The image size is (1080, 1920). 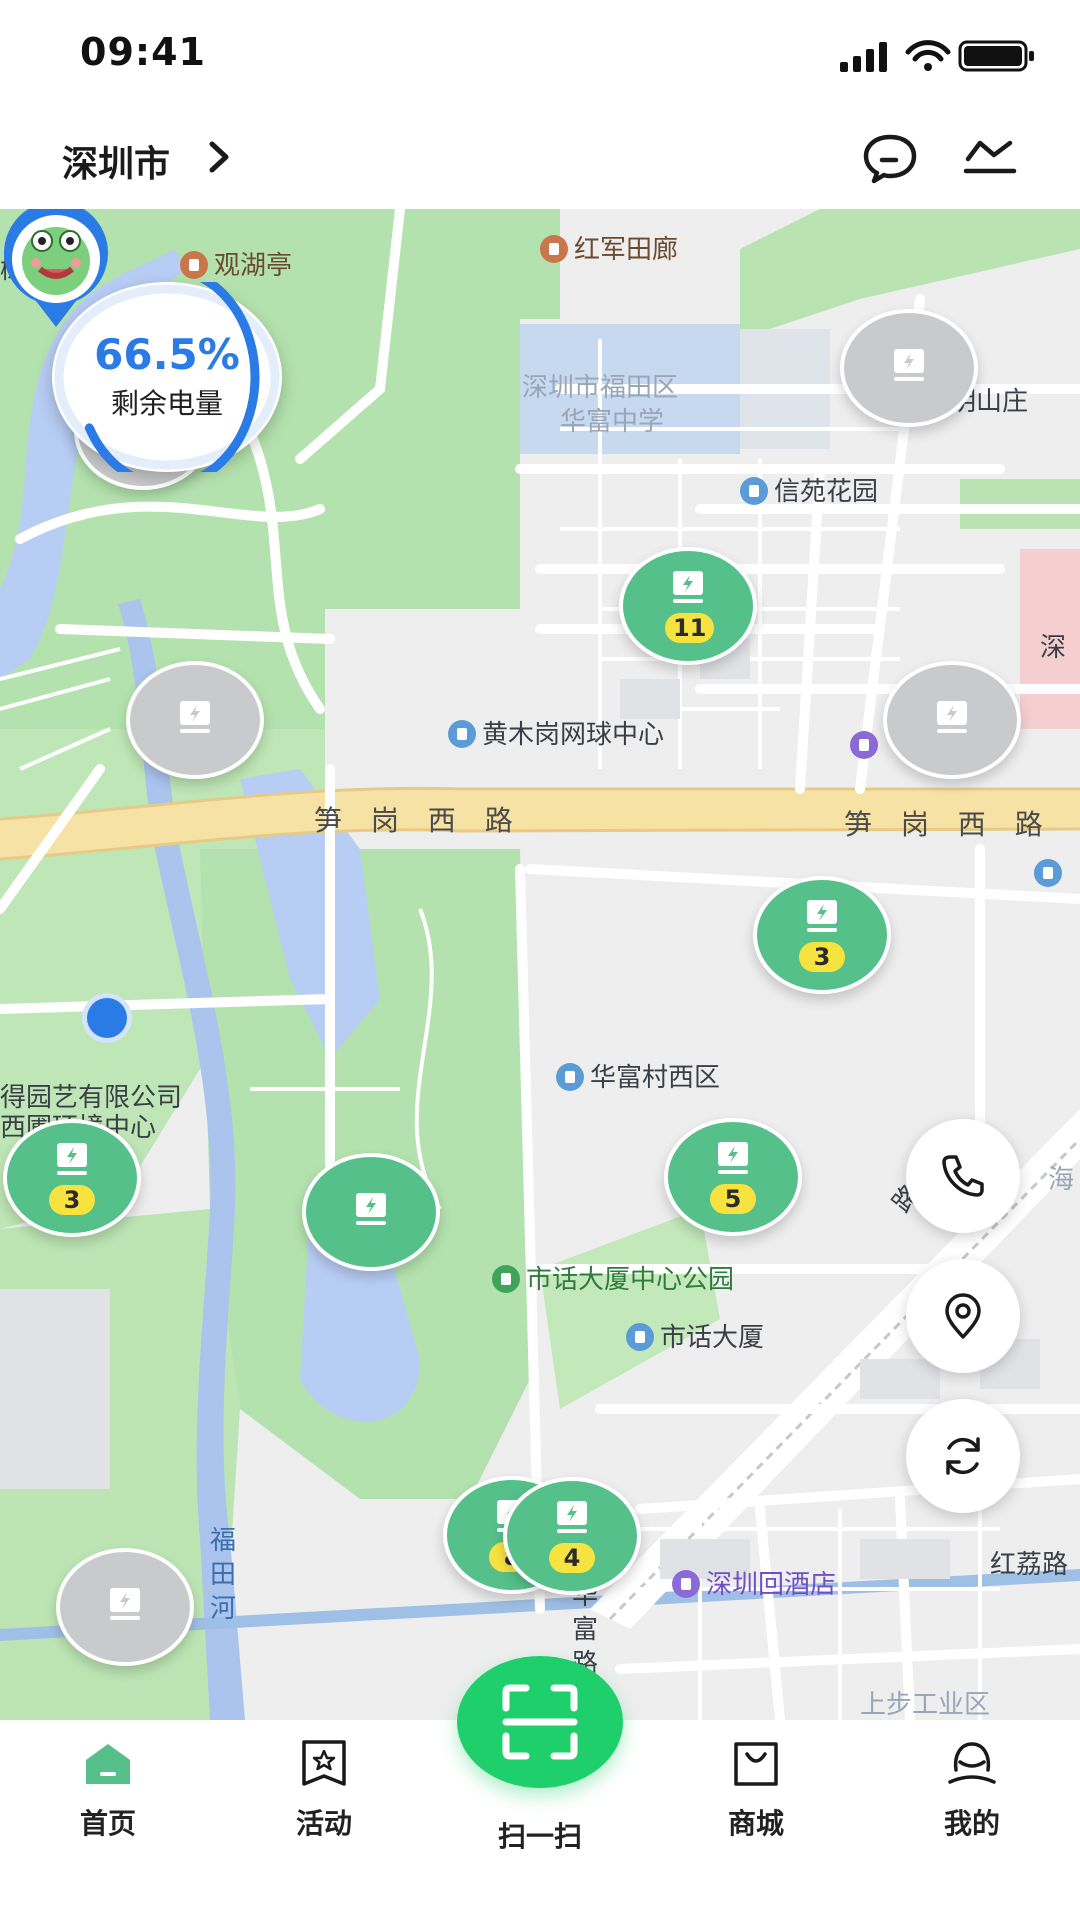 What do you see at coordinates (223, 1575) in the screenshot?
I see `map-label-futian-river: 福 田 河` at bounding box center [223, 1575].